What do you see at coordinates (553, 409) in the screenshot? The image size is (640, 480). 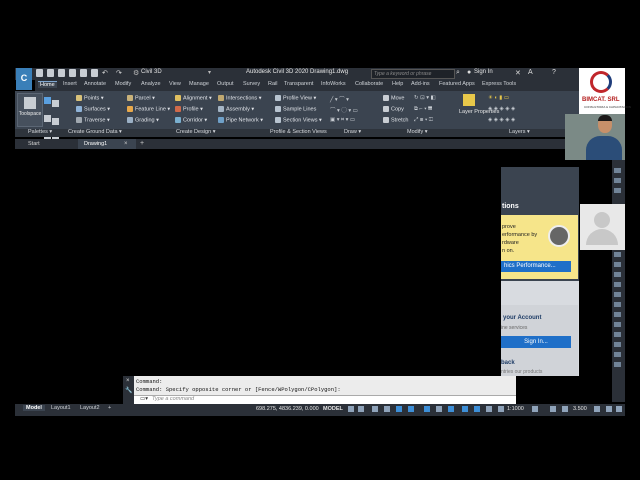 I see `plus-icon` at bounding box center [553, 409].